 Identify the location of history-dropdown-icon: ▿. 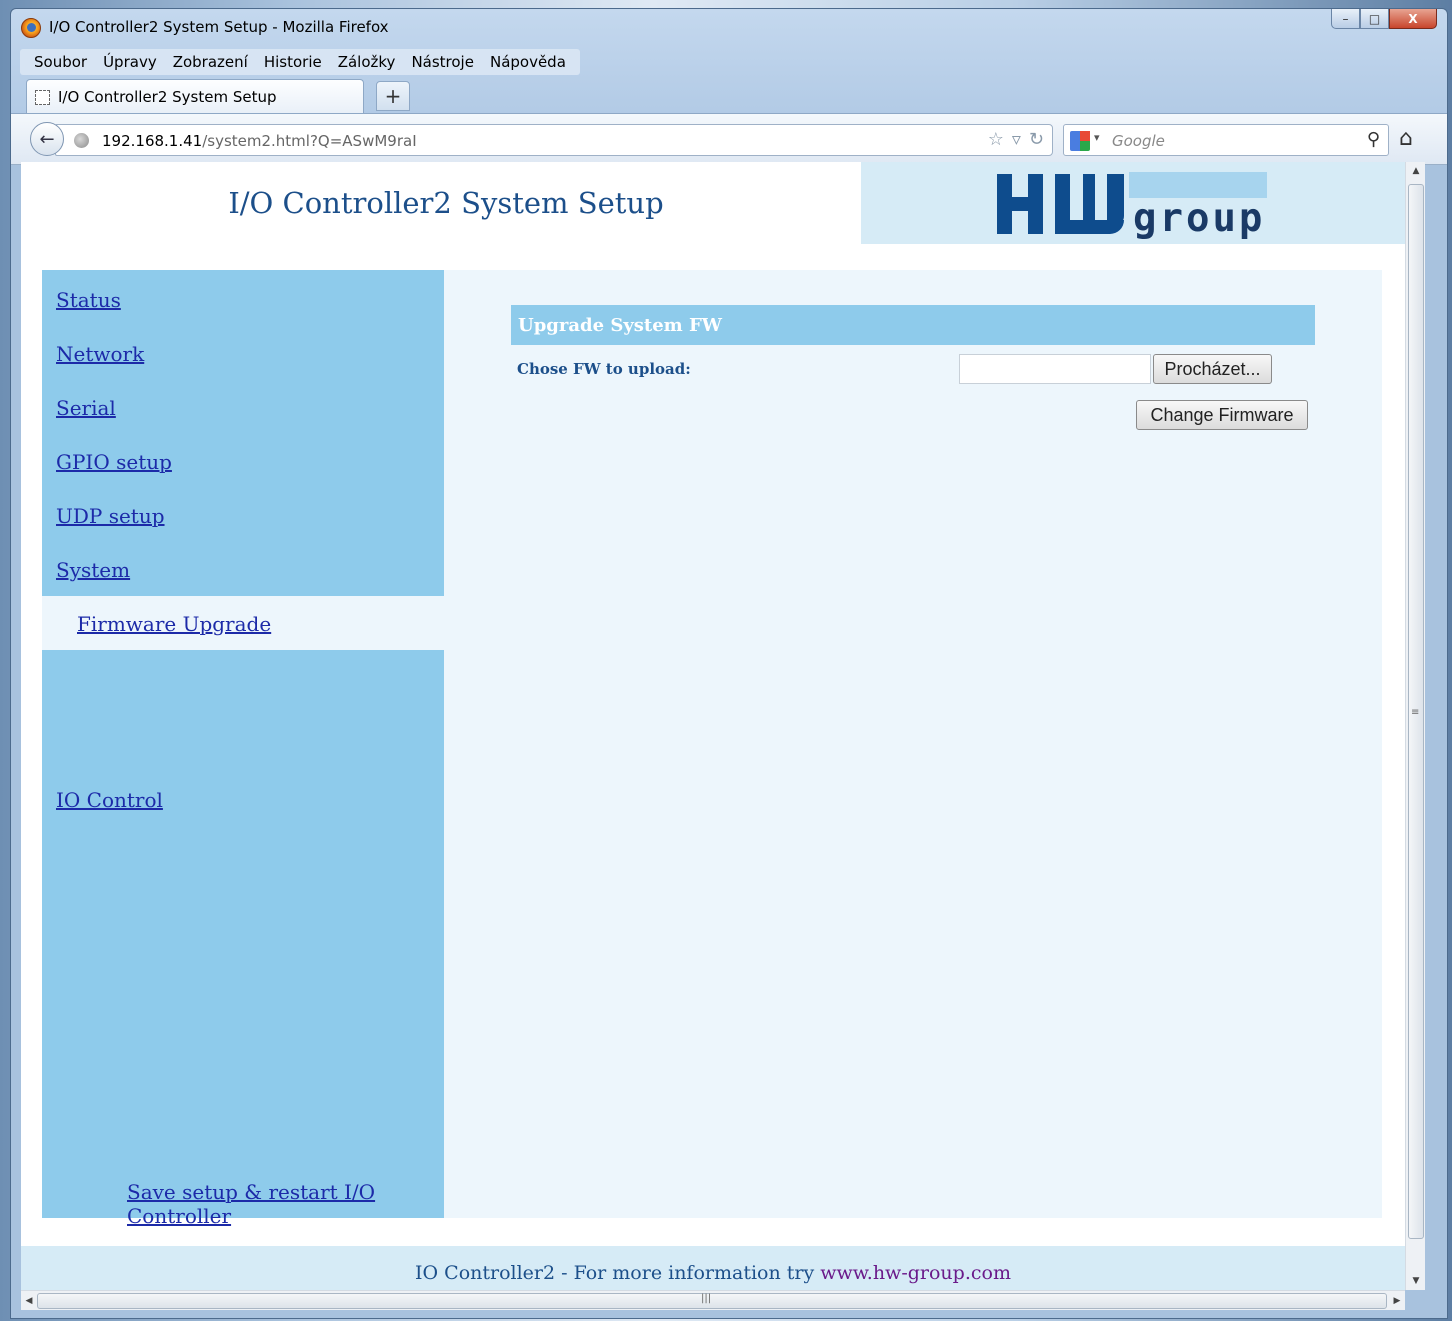
(1016, 139).